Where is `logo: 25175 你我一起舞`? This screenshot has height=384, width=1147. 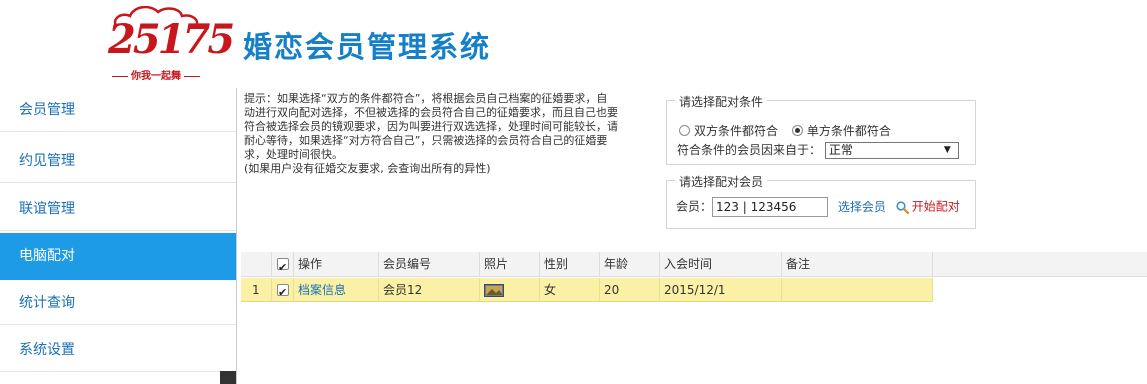 logo: 25175 你我一起舞 is located at coordinates (167, 46).